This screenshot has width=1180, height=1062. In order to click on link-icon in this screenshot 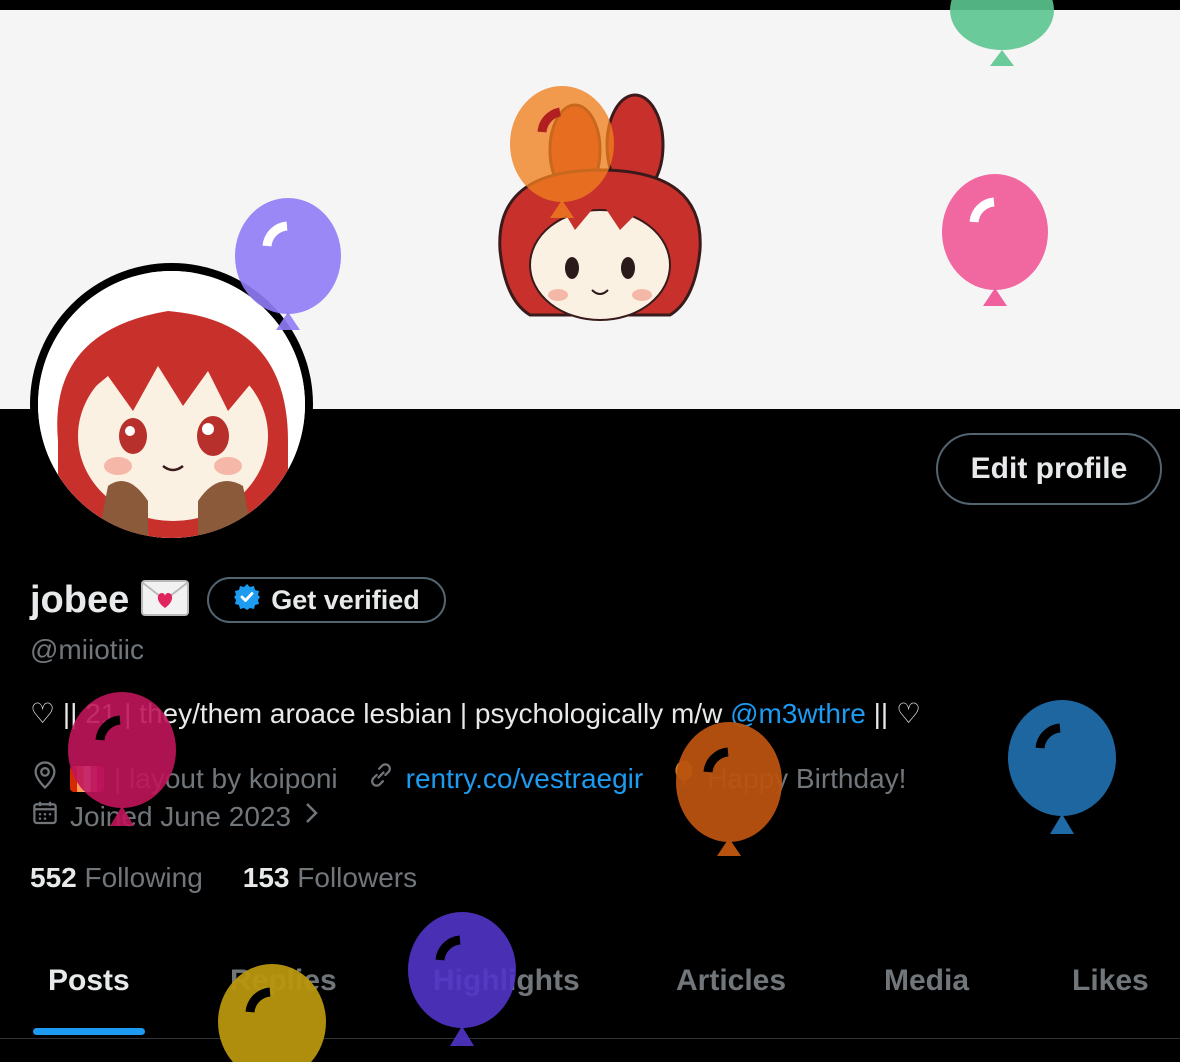, I will do `click(381, 778)`.